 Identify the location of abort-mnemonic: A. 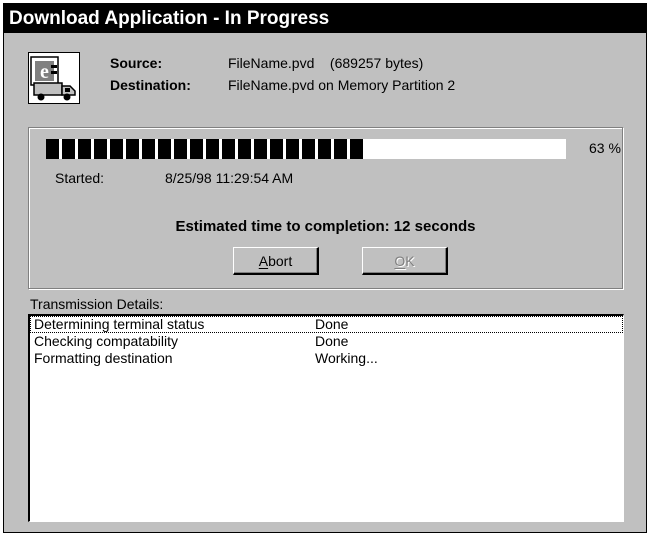
(263, 261).